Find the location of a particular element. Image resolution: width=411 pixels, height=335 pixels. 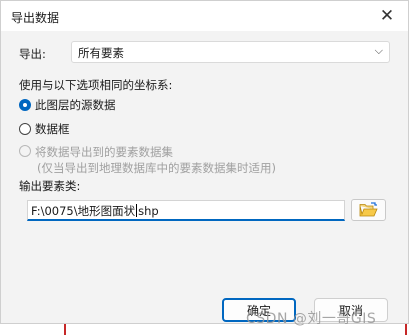

export-selected-value: 所有要素 is located at coordinates (101, 53).